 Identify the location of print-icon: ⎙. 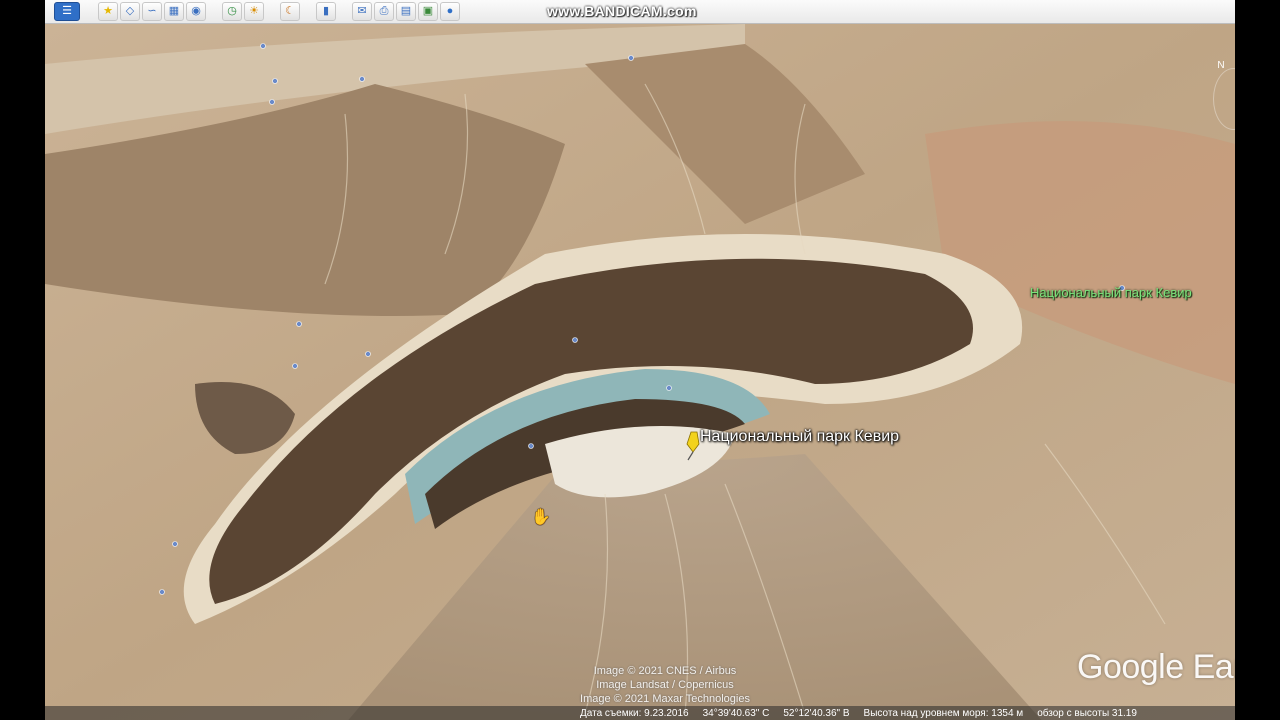
(384, 11).